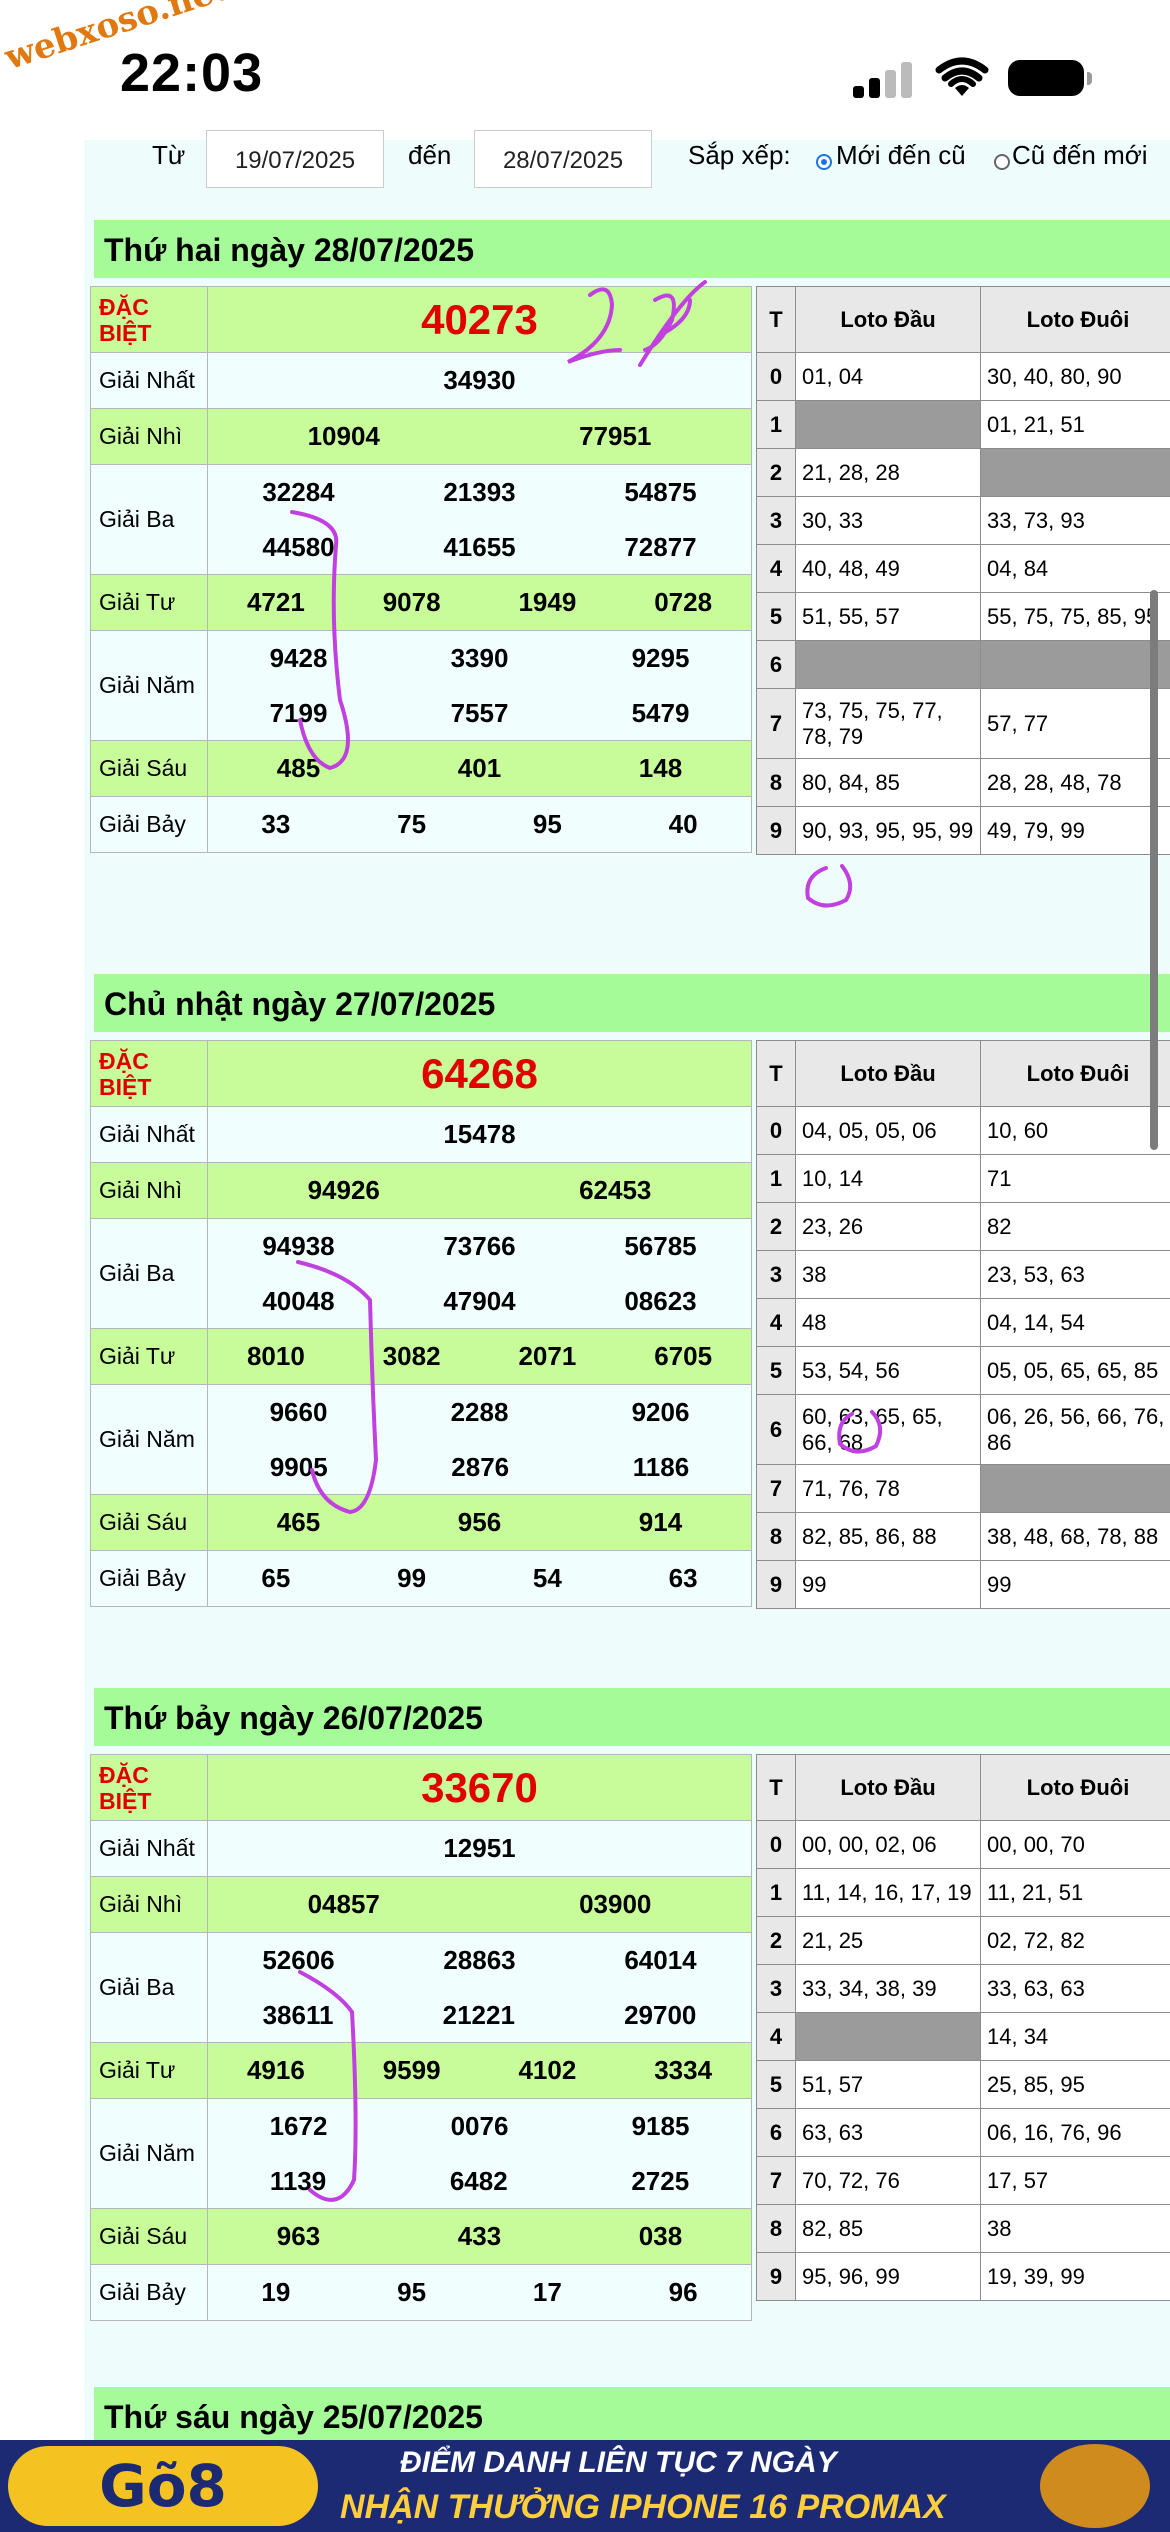 The height and width of the screenshot is (2532, 1170). I want to click on from-date-input: 19/07/2025, so click(295, 159).